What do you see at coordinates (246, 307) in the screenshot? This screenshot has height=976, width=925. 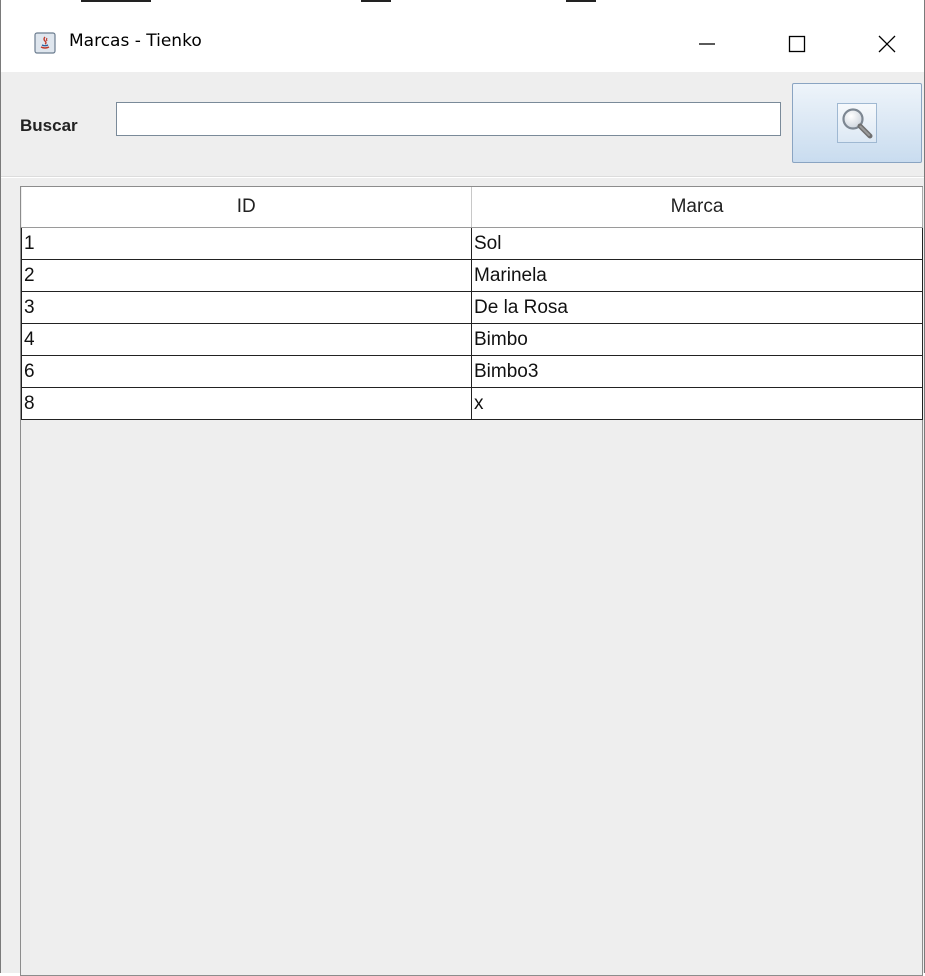 I see `cell-id: 3` at bounding box center [246, 307].